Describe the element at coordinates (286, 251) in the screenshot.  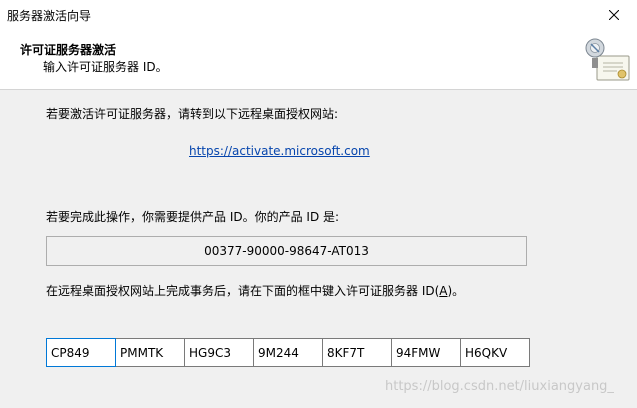
I see `product-id-display: 00377-90000-98647-AT013` at that location.